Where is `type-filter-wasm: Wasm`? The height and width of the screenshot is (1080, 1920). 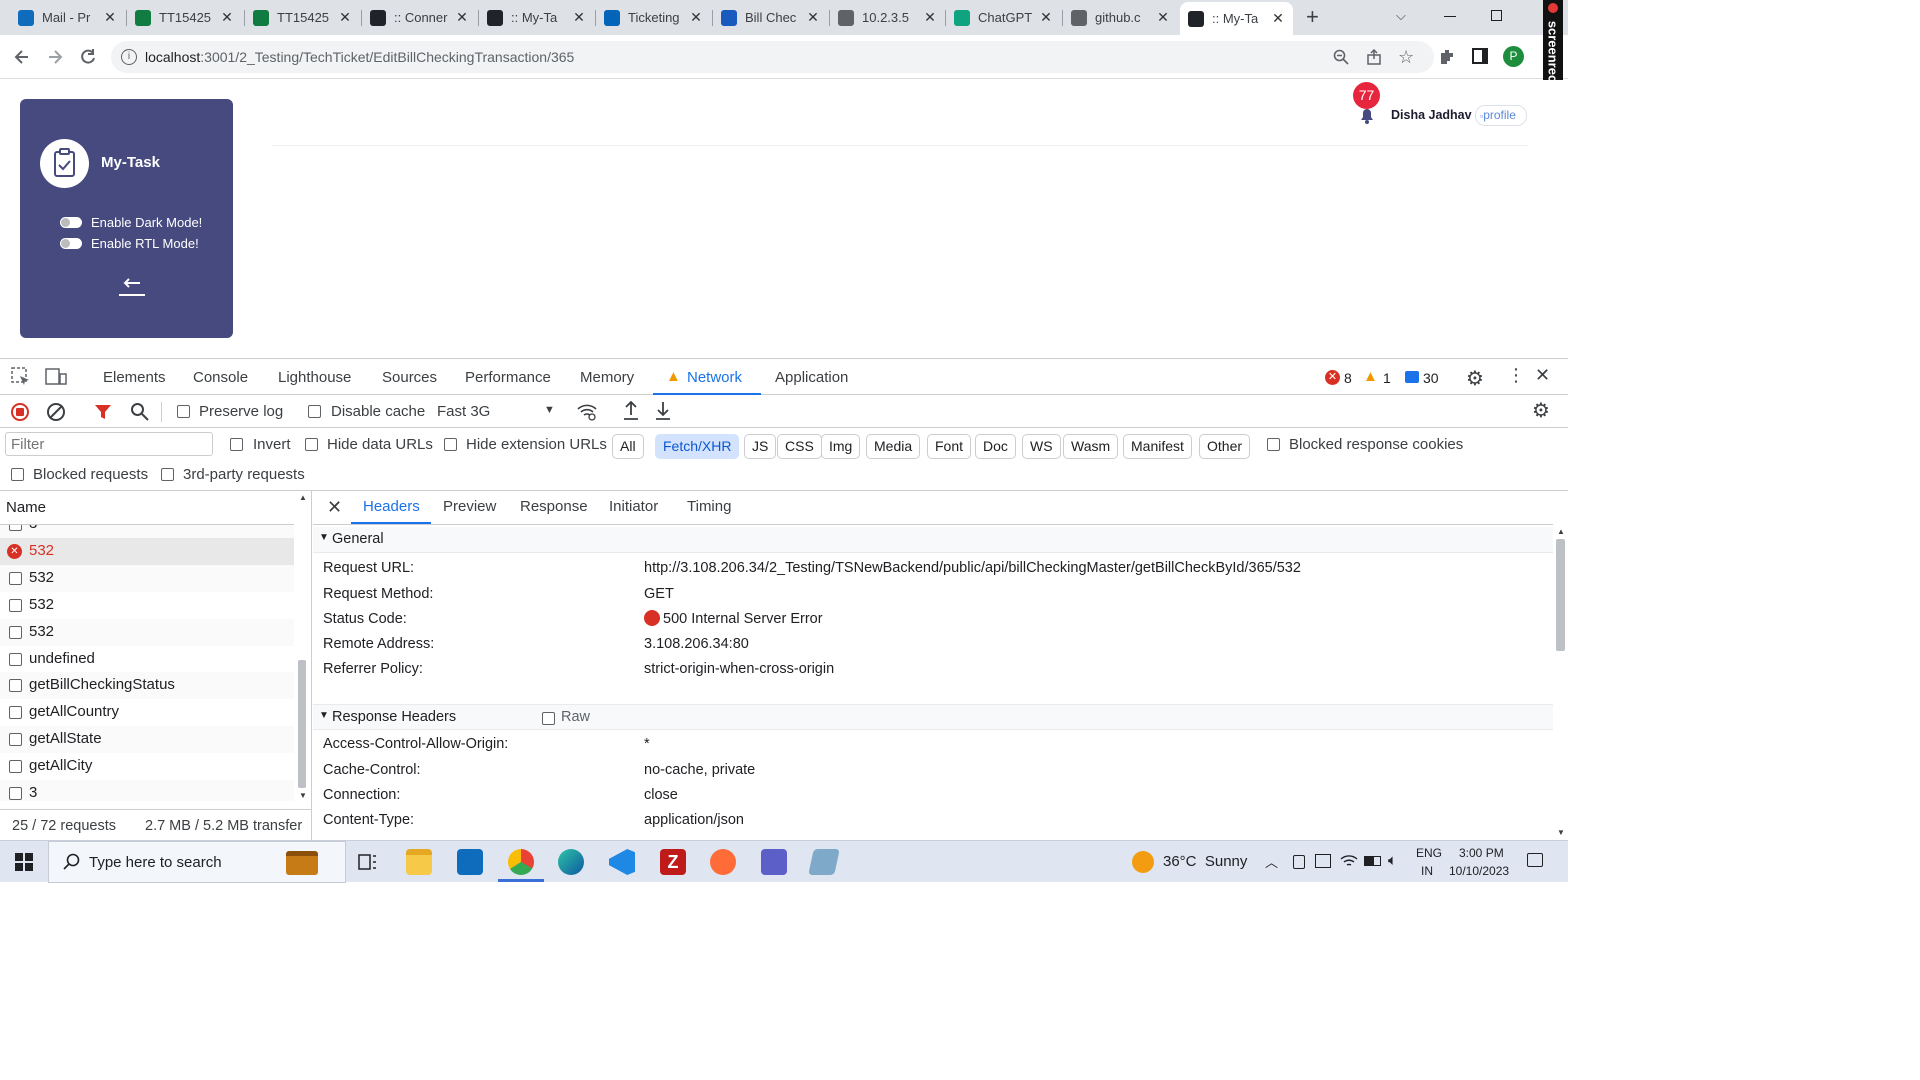 type-filter-wasm: Wasm is located at coordinates (1091, 446).